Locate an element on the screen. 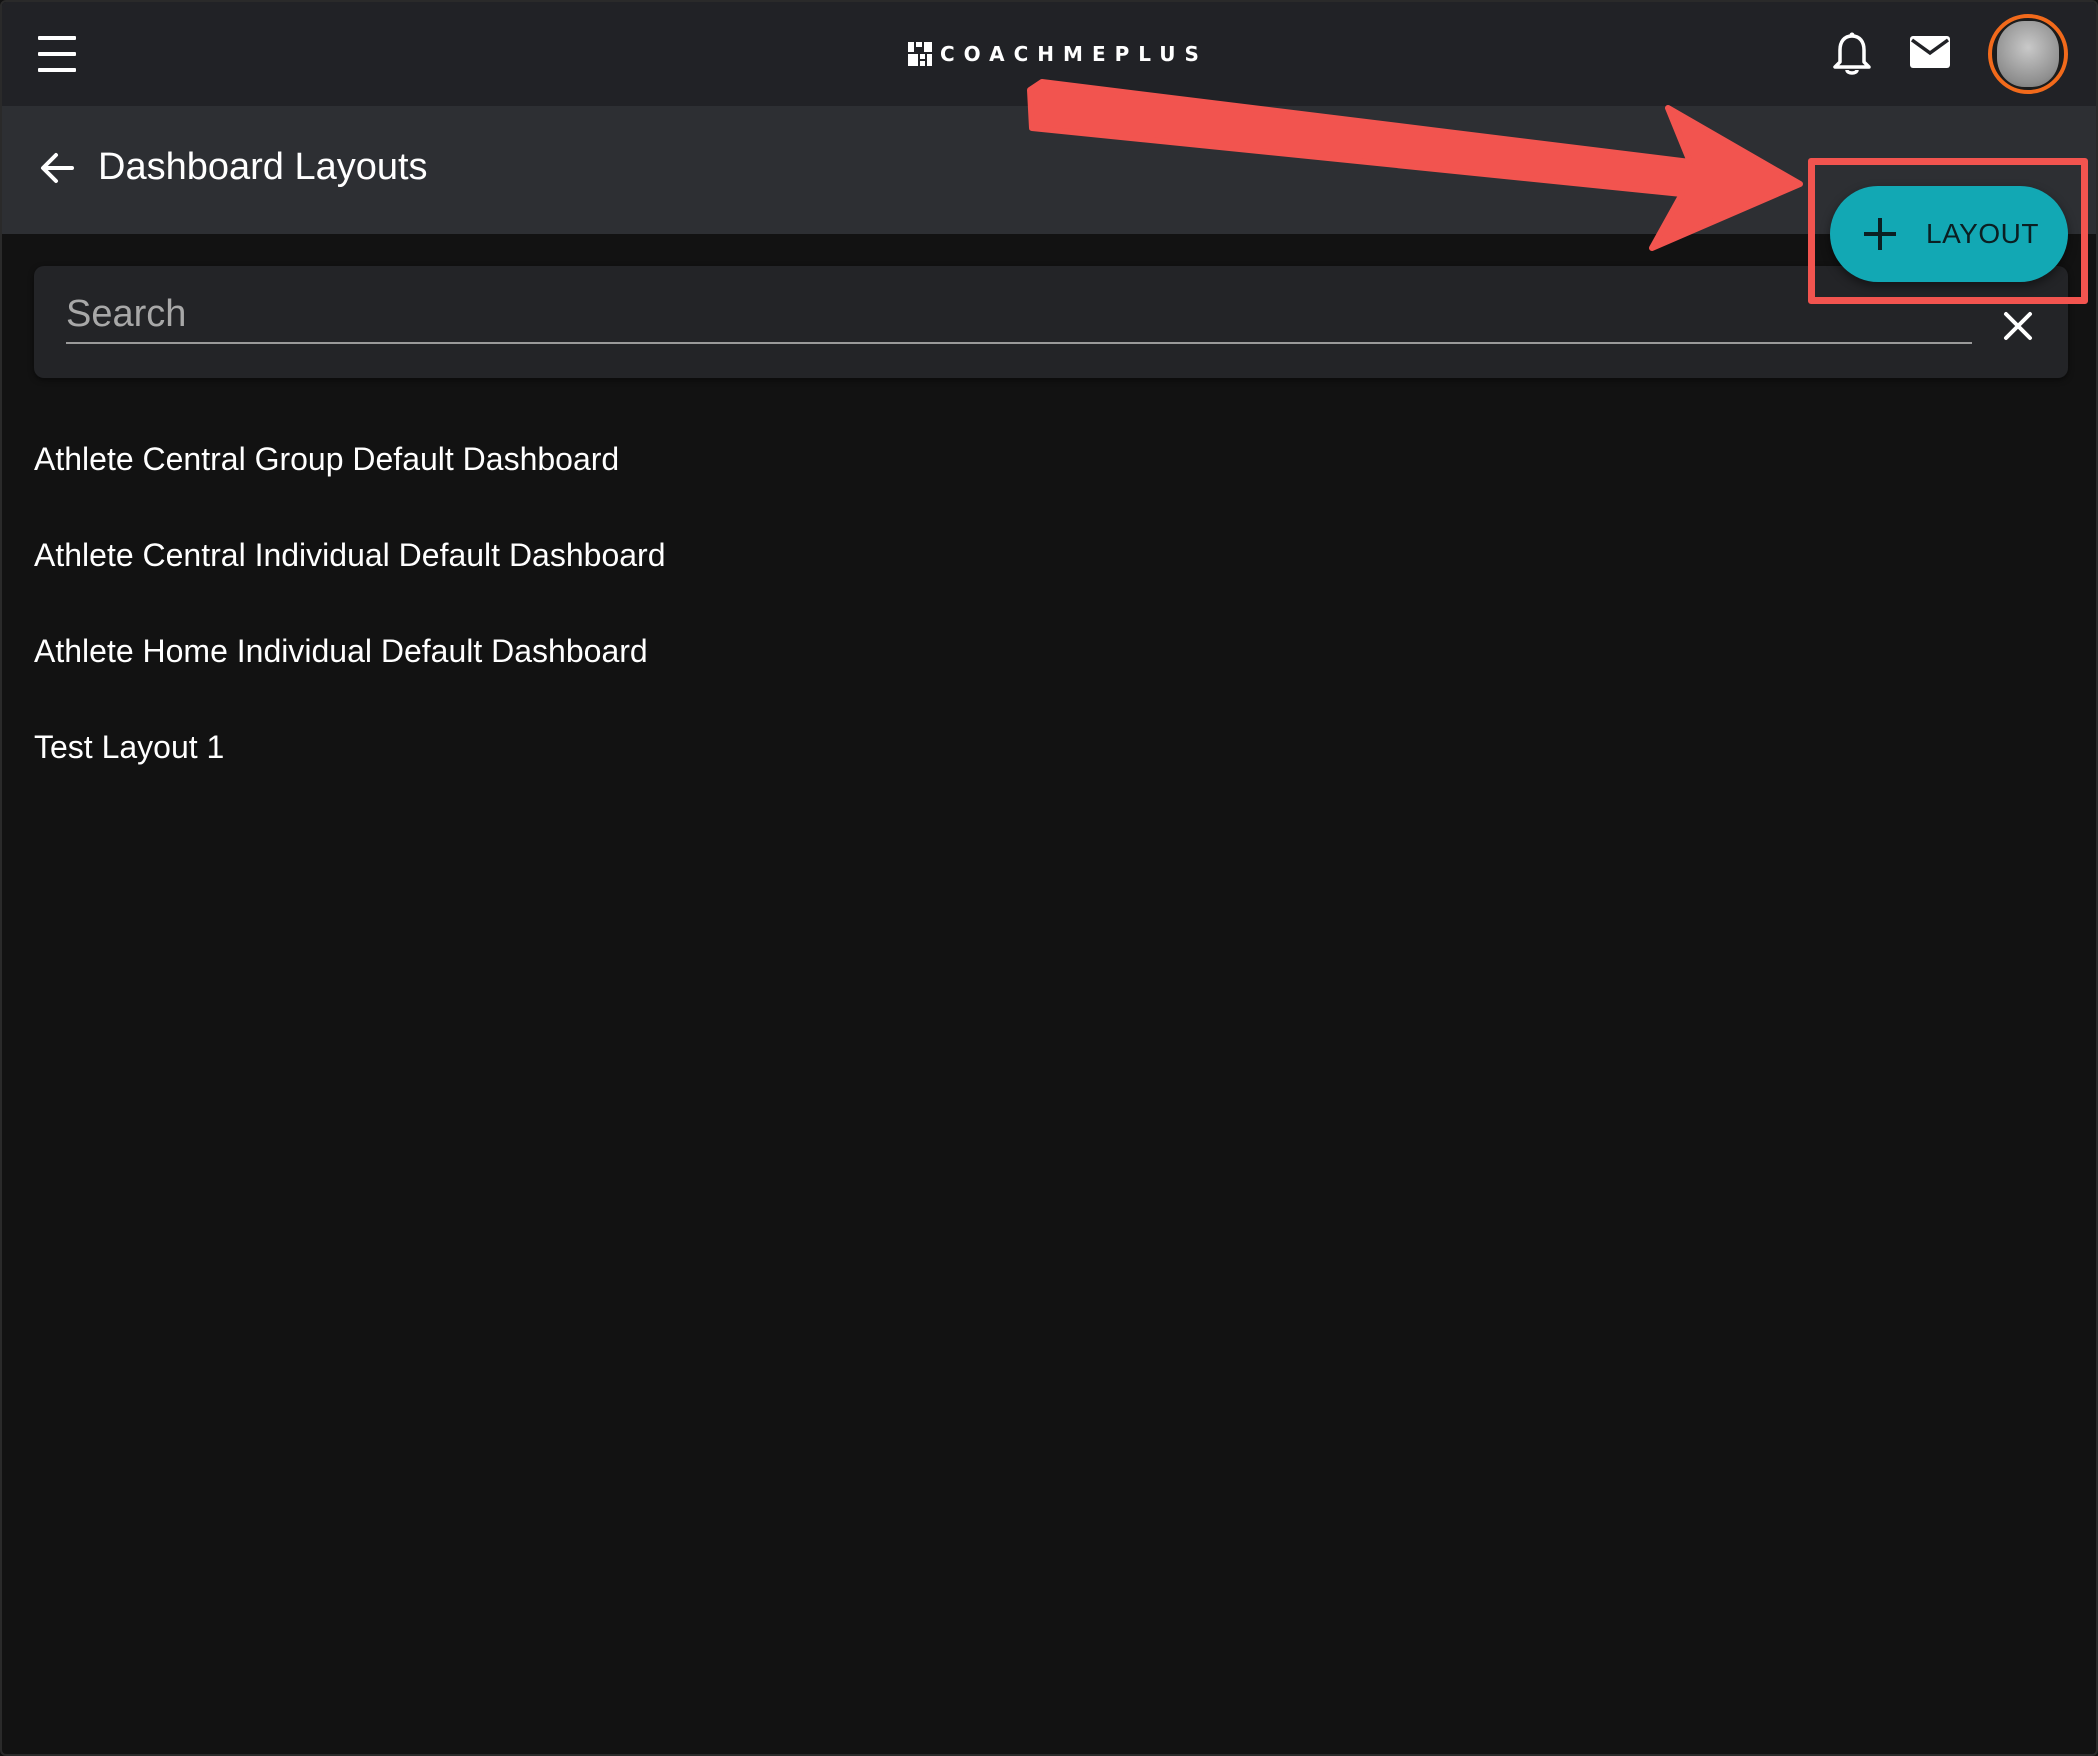 The width and height of the screenshot is (2098, 1756). add-layout-button: LAYOUT is located at coordinates (1949, 234).